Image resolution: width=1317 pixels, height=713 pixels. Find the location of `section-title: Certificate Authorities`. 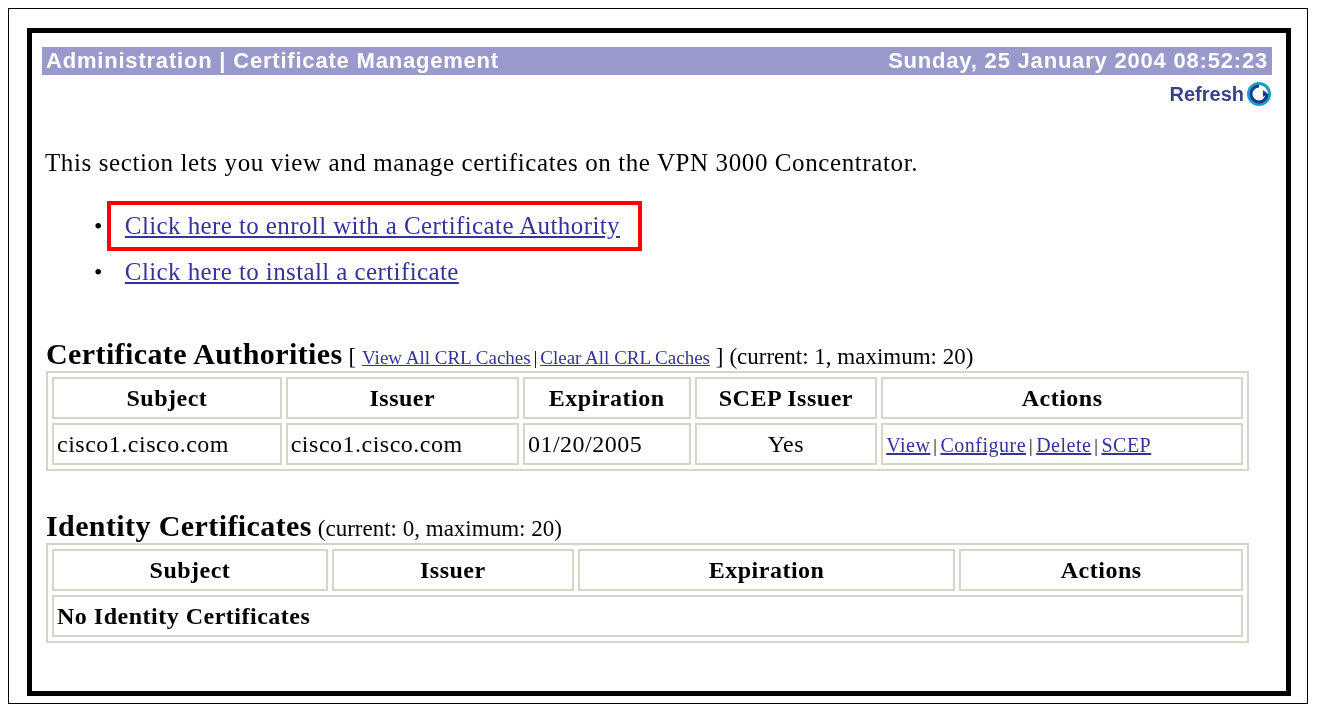

section-title: Certificate Authorities is located at coordinates (194, 354).